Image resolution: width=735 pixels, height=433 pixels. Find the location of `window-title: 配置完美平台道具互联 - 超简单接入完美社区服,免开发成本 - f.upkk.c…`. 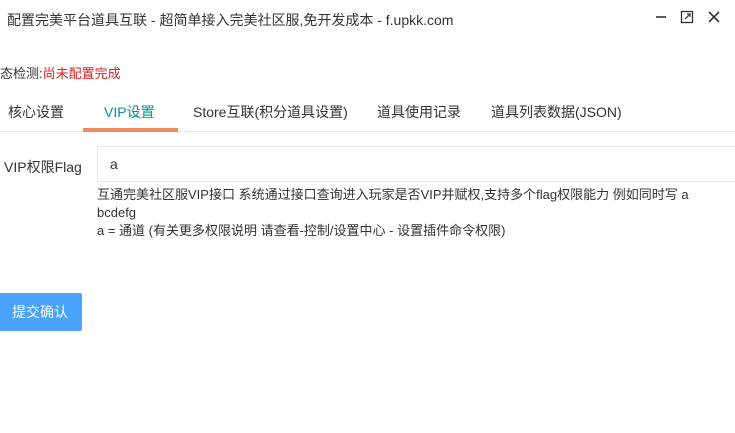

window-title: 配置完美平台道具互联 - 超简单接入完美社区服,免开发成本 - f.upkk.c… is located at coordinates (230, 20).